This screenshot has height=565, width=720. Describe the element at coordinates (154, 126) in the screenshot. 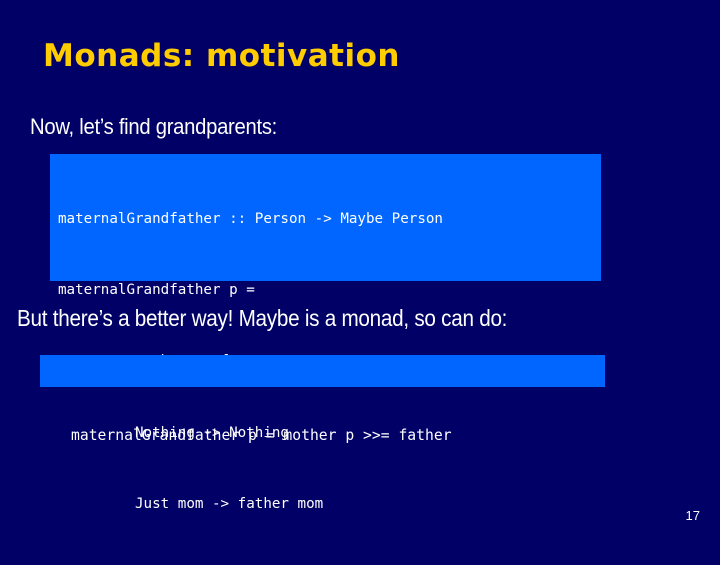

I see `intro-text: Now, let’s find grandparents:` at that location.